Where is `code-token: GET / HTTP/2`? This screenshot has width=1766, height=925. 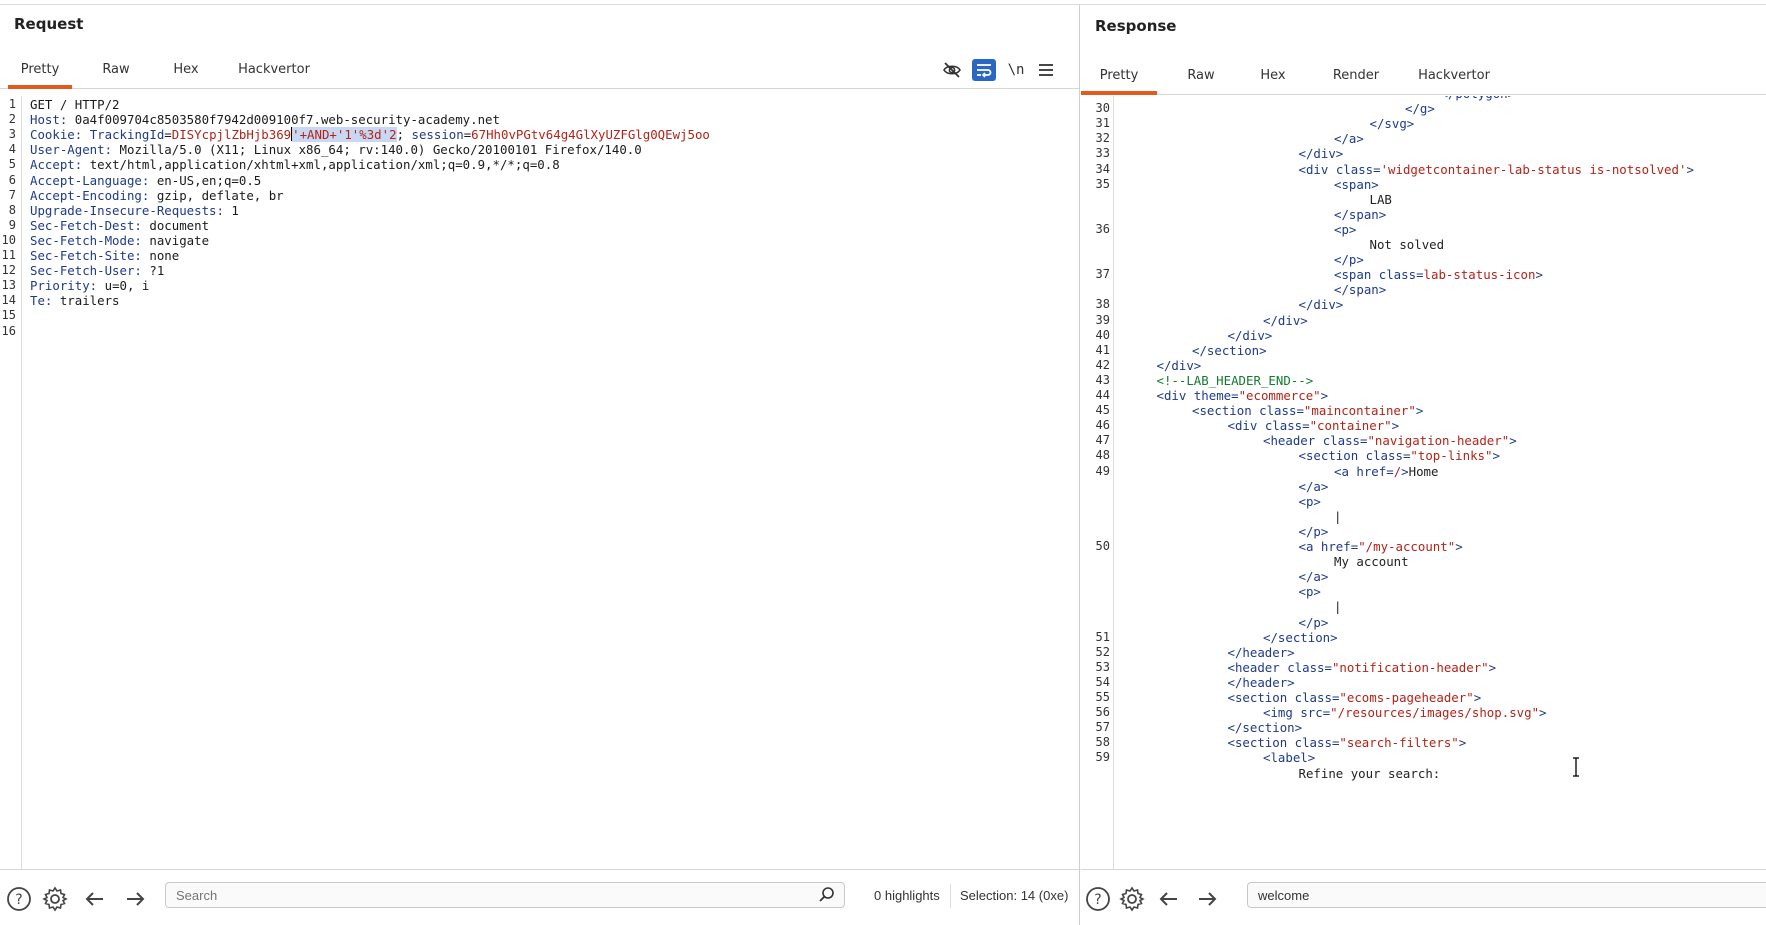
code-token: GET / HTTP/2 is located at coordinates (75, 104).